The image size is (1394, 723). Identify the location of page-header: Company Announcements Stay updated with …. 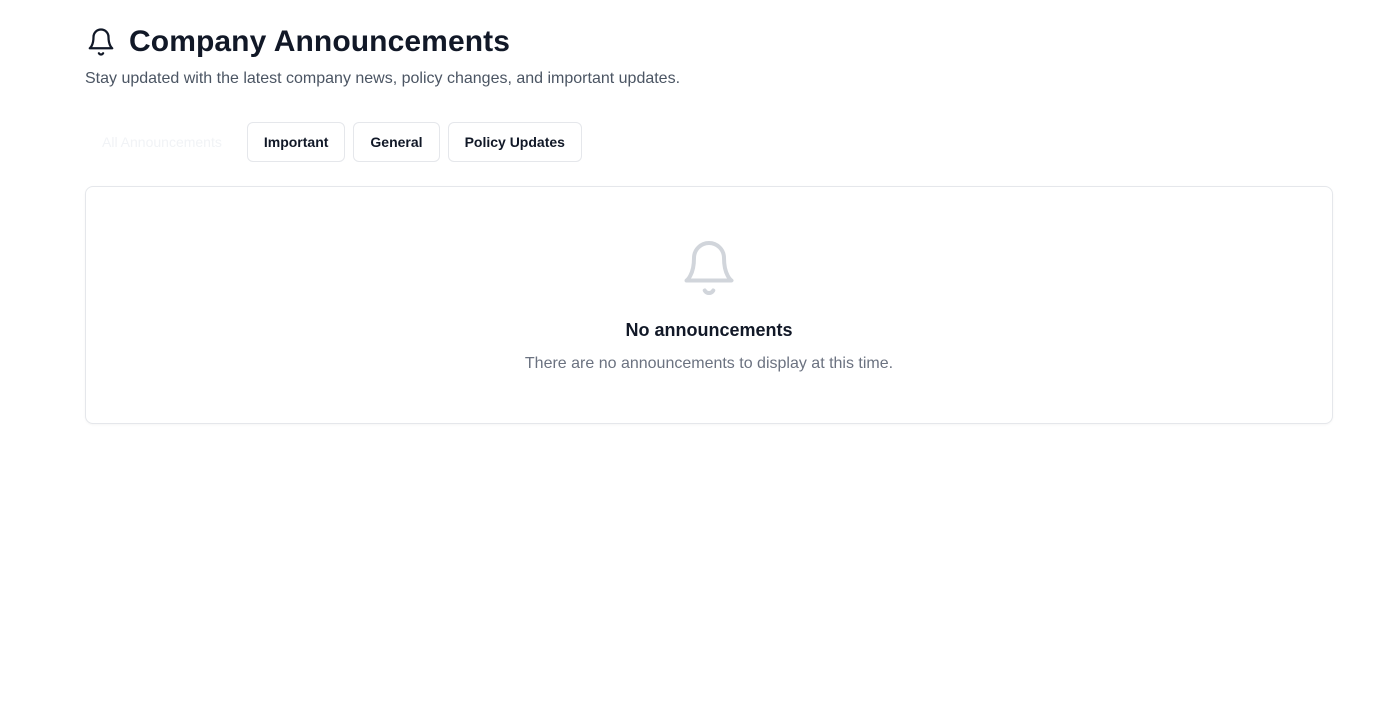
(382, 55).